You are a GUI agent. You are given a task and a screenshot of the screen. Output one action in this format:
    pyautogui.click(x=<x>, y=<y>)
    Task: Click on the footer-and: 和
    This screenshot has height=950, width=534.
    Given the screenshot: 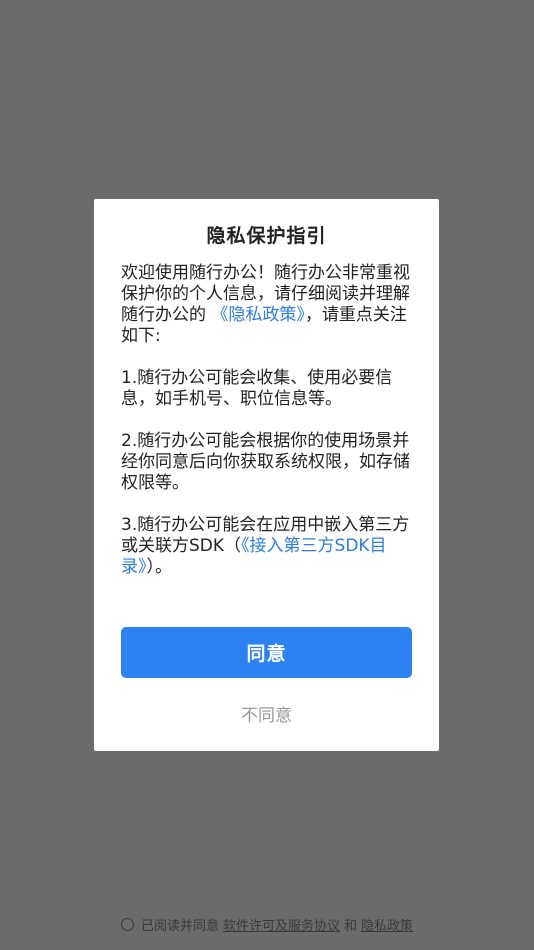 What is the action you would take?
    pyautogui.click(x=351, y=926)
    